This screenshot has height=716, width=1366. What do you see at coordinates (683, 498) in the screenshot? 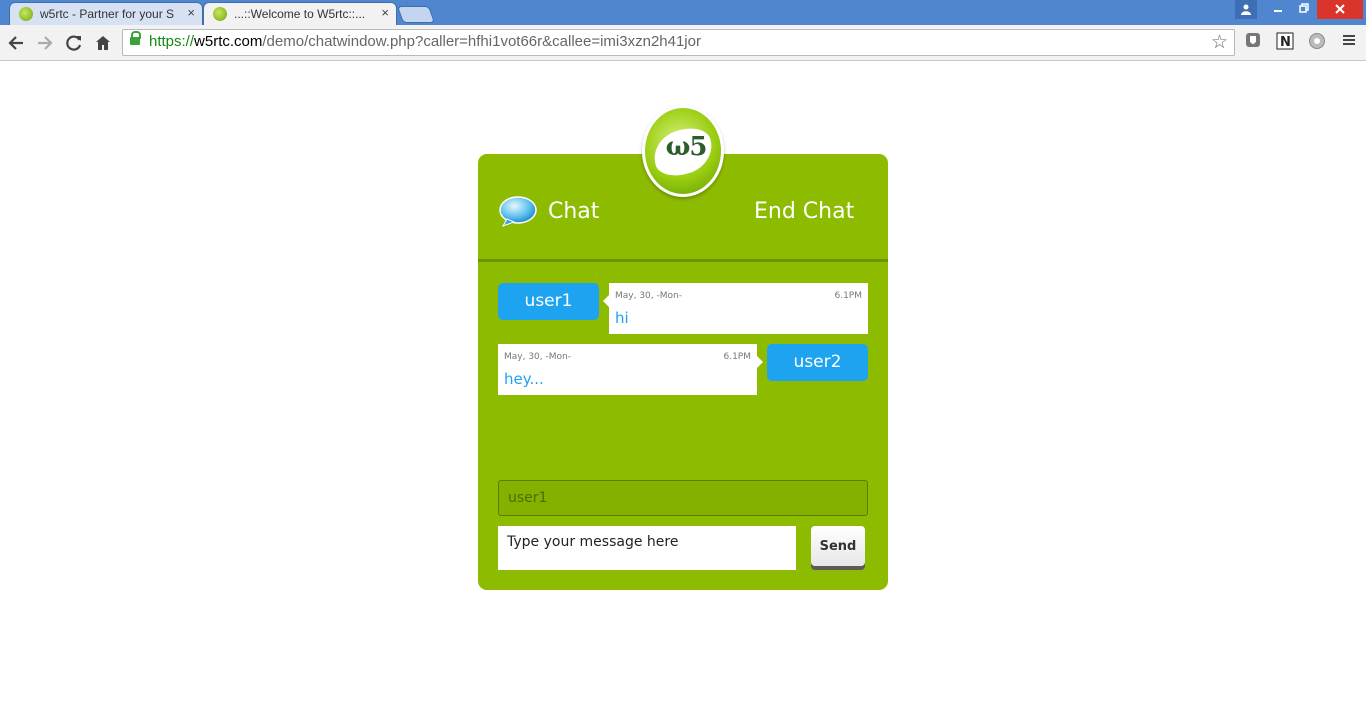
I see `username-input` at bounding box center [683, 498].